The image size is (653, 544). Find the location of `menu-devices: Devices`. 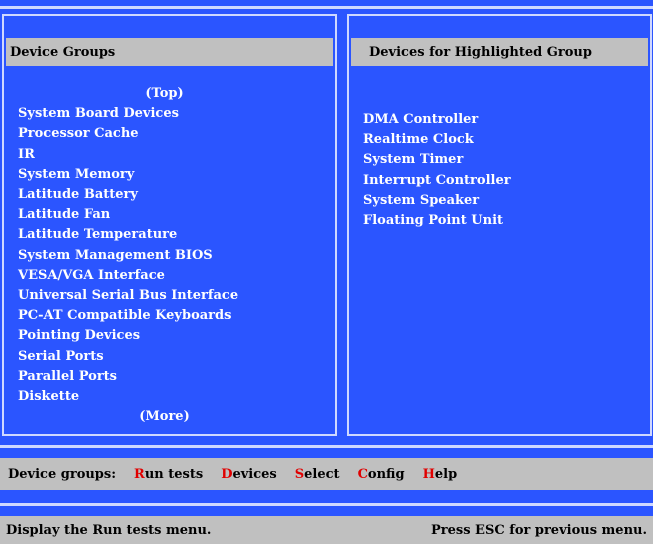

menu-devices: Devices is located at coordinates (249, 474).